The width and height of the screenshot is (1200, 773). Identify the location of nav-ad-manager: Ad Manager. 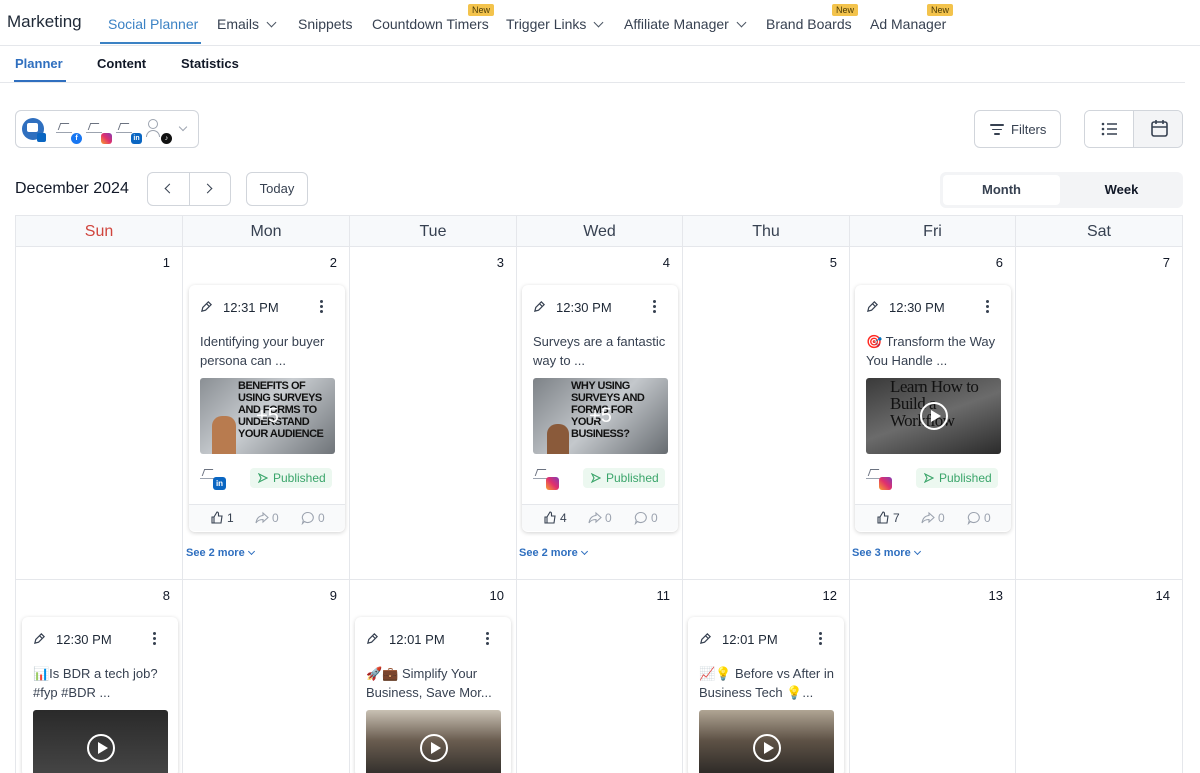
(908, 24).